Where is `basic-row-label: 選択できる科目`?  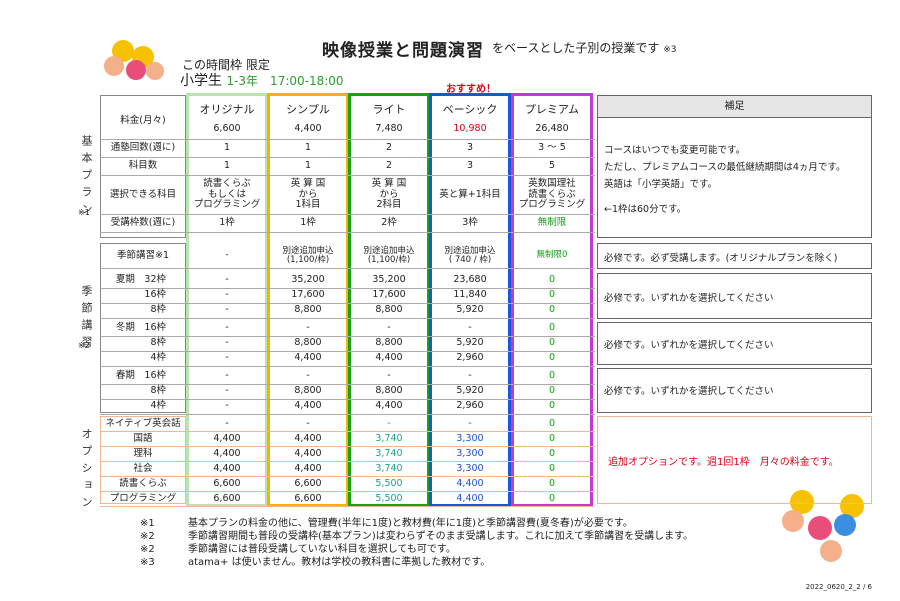 basic-row-label: 選択できる科目 is located at coordinates (143, 194).